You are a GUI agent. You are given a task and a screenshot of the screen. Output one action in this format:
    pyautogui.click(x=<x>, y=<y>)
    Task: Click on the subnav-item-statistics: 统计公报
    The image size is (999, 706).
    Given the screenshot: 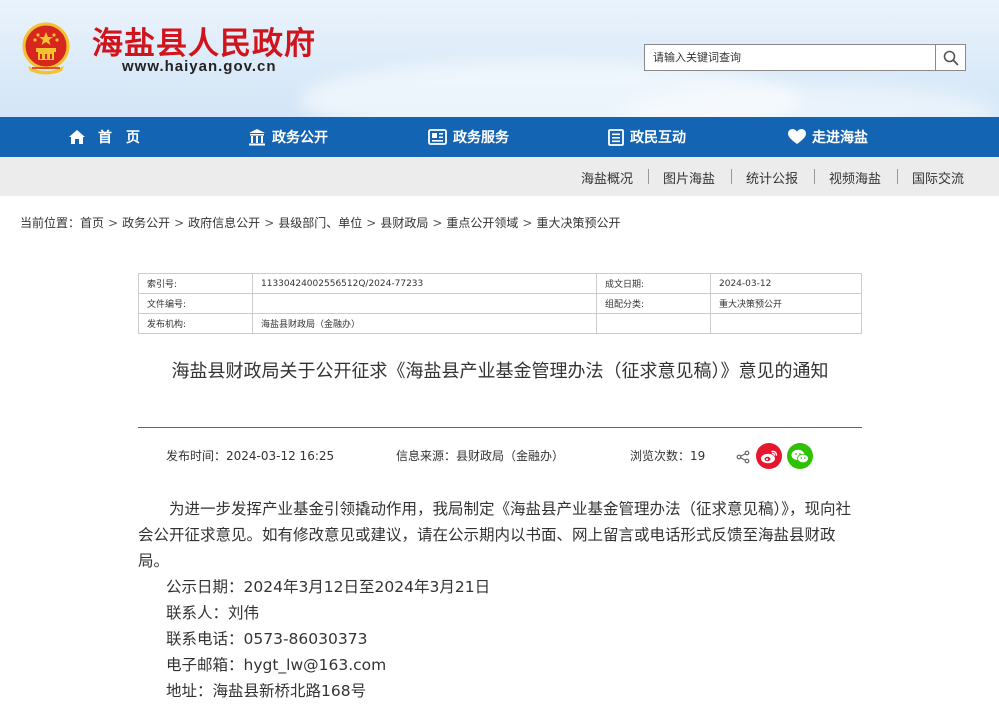 What is the action you would take?
    pyautogui.click(x=772, y=177)
    